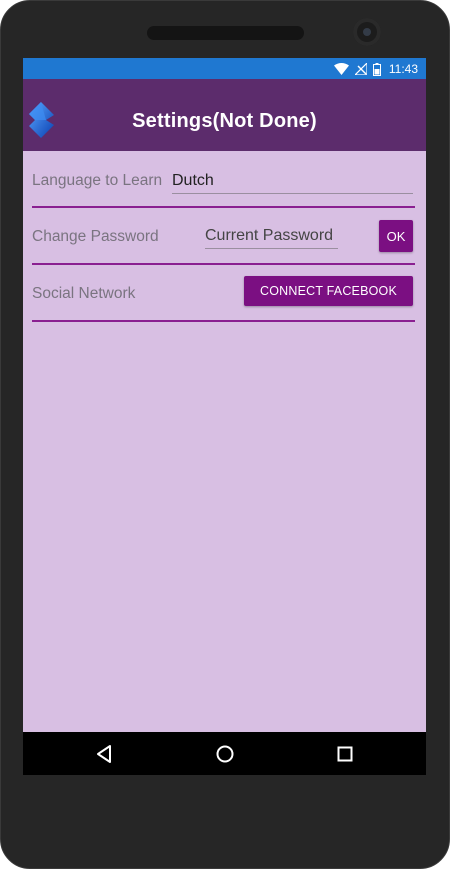  What do you see at coordinates (396, 236) in the screenshot?
I see `ok-button: OK` at bounding box center [396, 236].